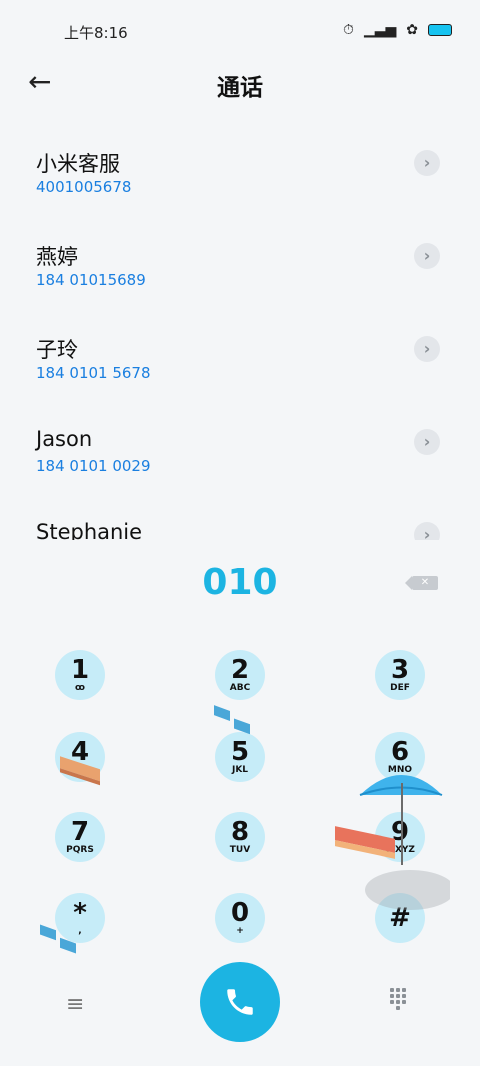 Image resolution: width=480 pixels, height=1066 pixels. I want to click on key-1: 1 ꝏ, so click(80, 675).